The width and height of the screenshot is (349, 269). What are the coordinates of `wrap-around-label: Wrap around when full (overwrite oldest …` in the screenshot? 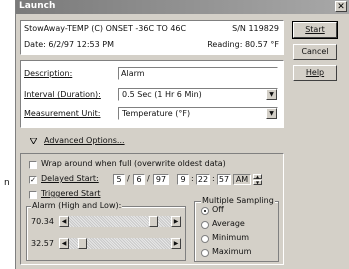 It's located at (133, 163).